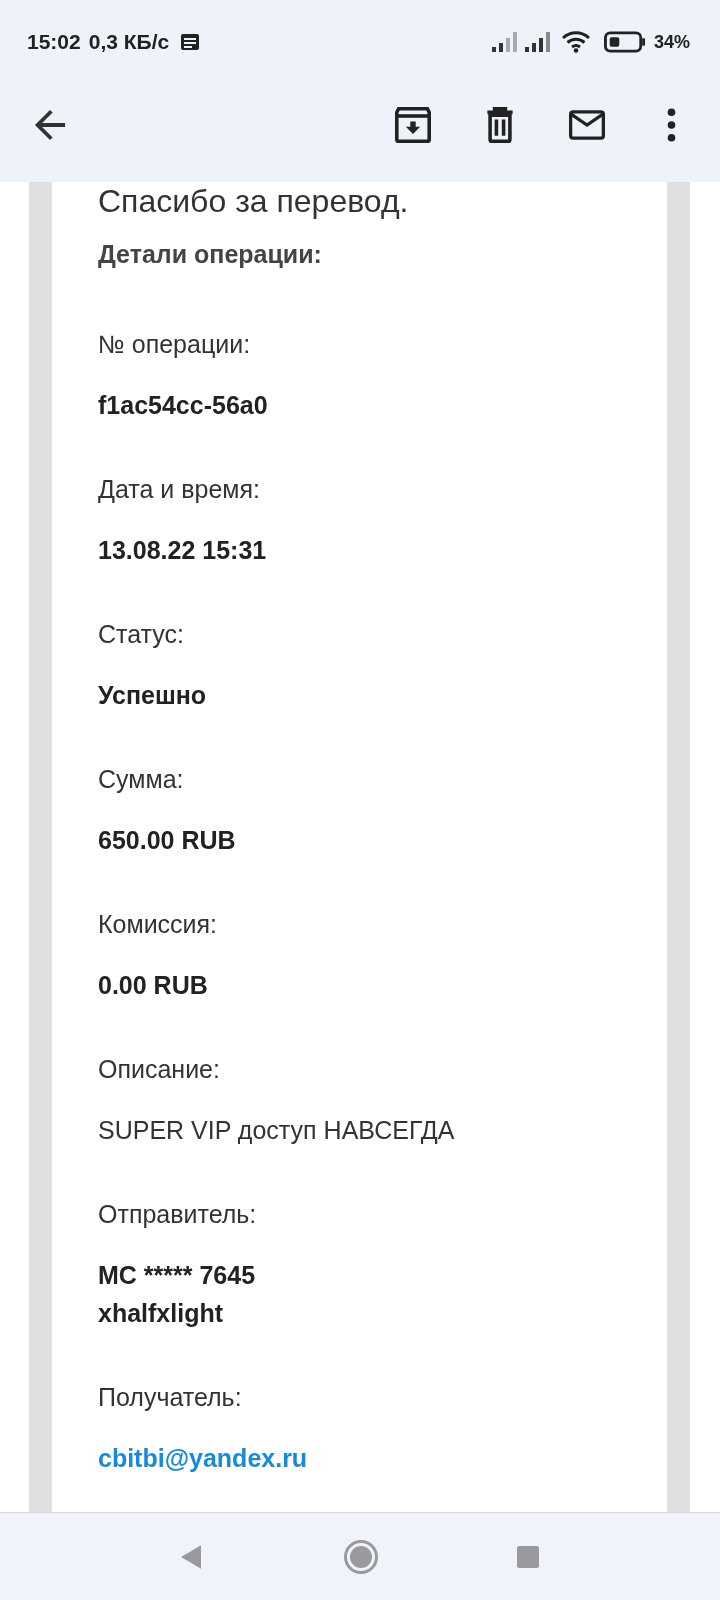  I want to click on field-value: 650.00 RUB, so click(167, 840).